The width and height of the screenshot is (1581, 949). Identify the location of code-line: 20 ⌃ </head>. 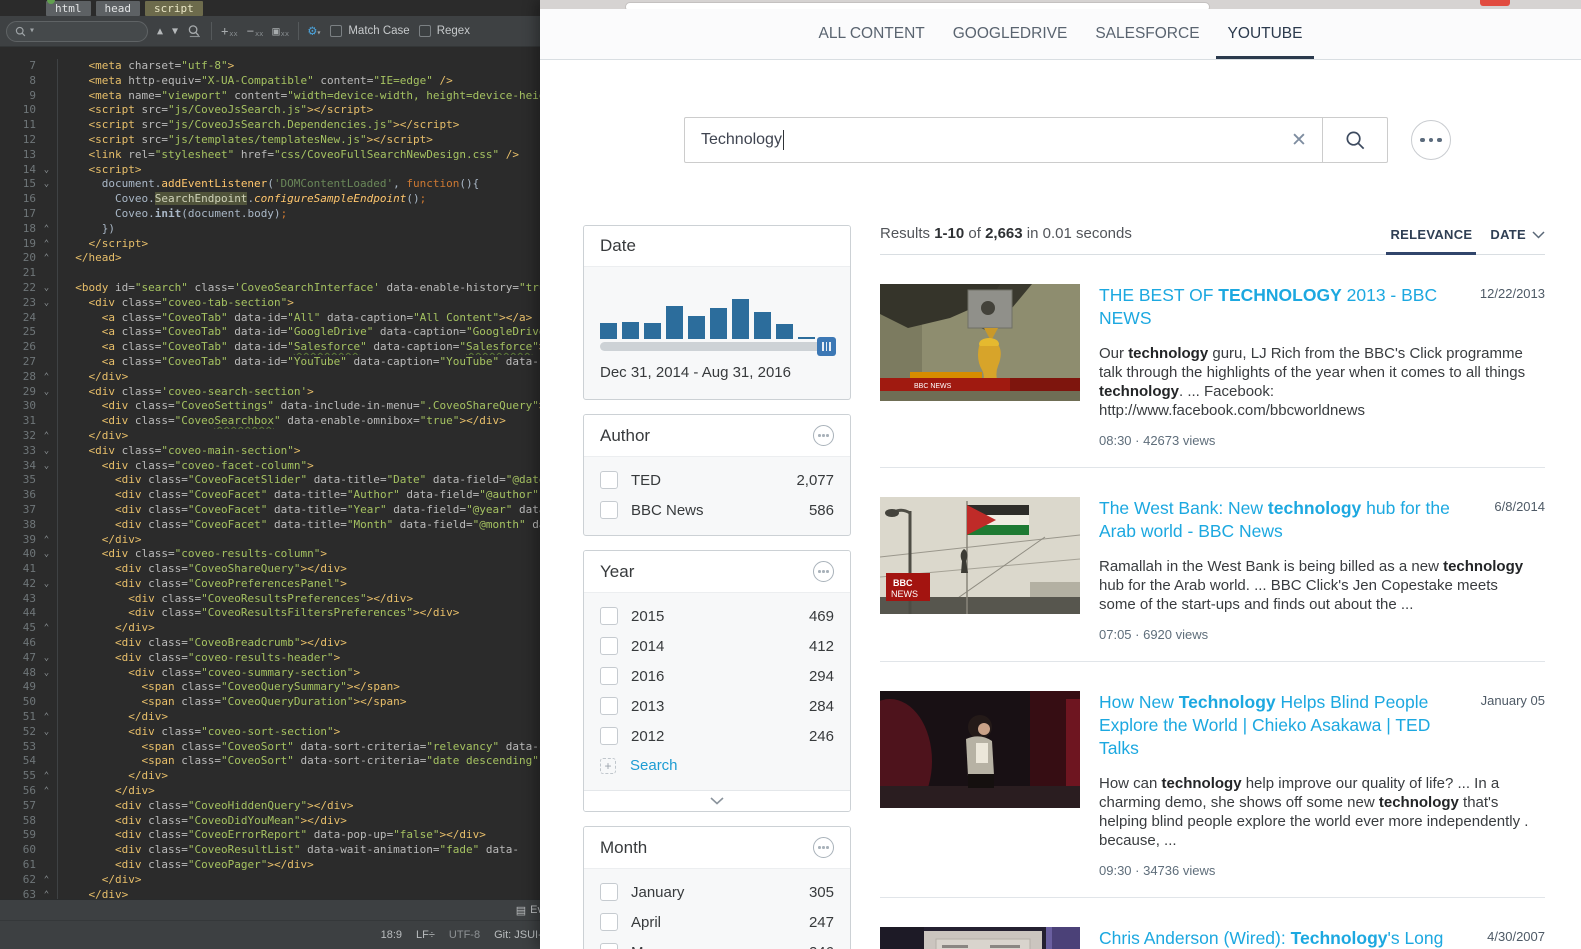
(270, 259).